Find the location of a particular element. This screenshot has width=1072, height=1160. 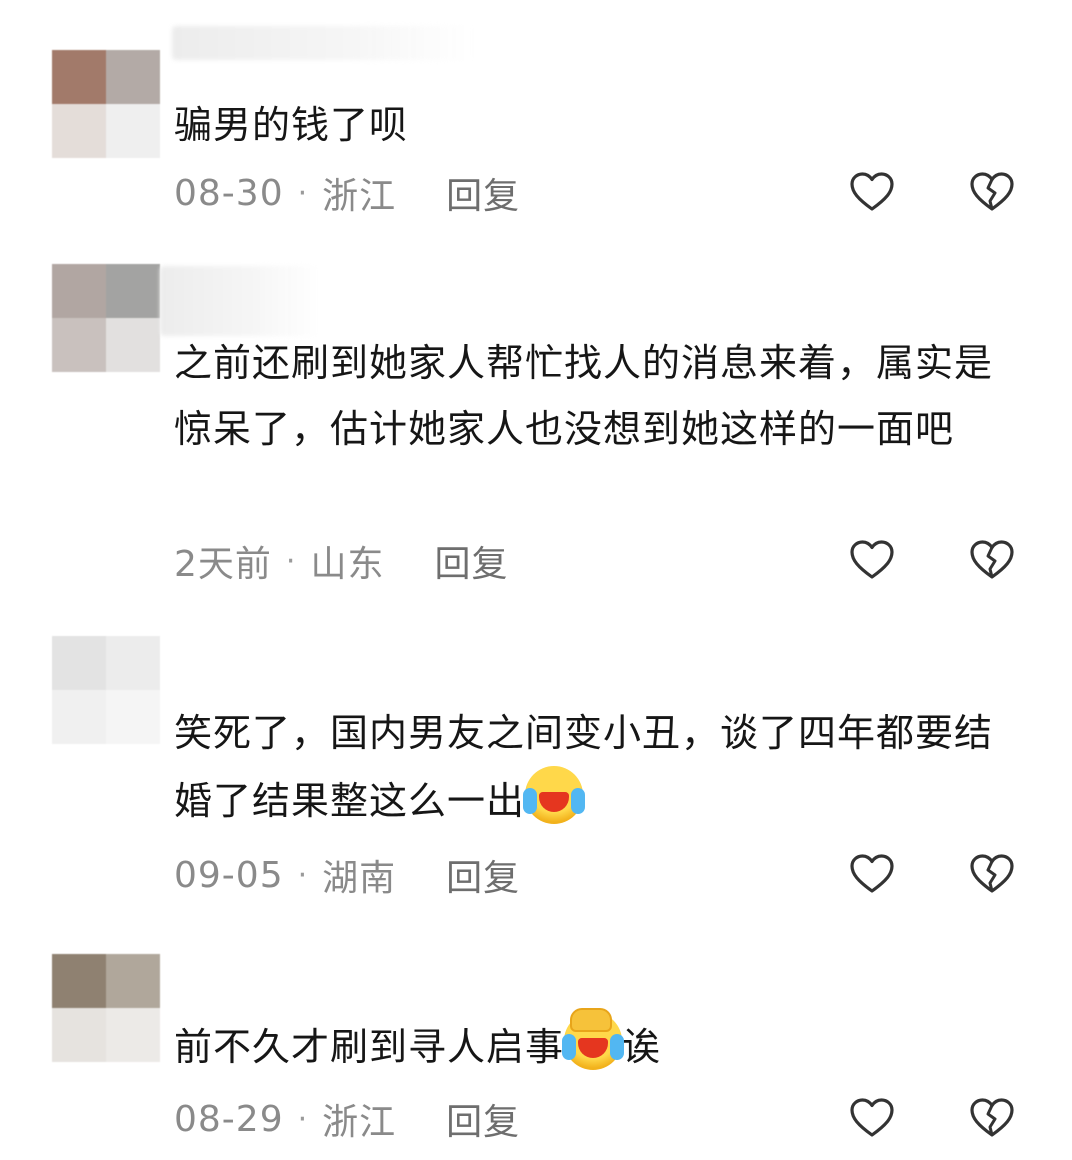

comment-meta: 08-29 · 浙江 回复 is located at coordinates (347, 1119).